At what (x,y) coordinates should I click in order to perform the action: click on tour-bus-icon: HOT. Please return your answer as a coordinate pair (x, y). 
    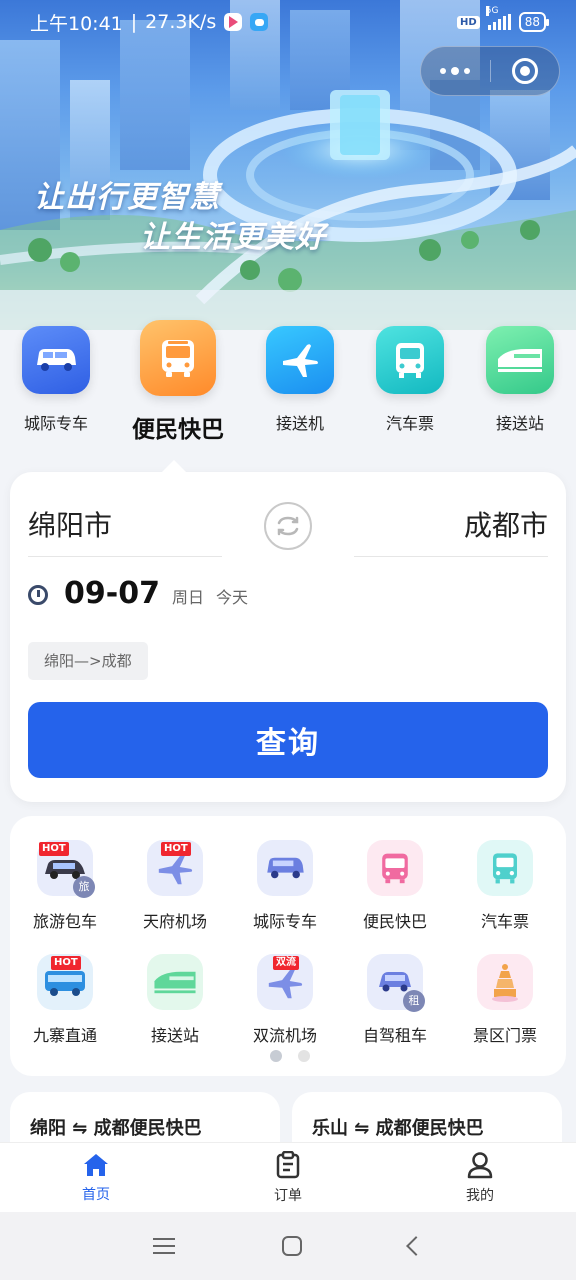
    Looking at the image, I should click on (65, 982).